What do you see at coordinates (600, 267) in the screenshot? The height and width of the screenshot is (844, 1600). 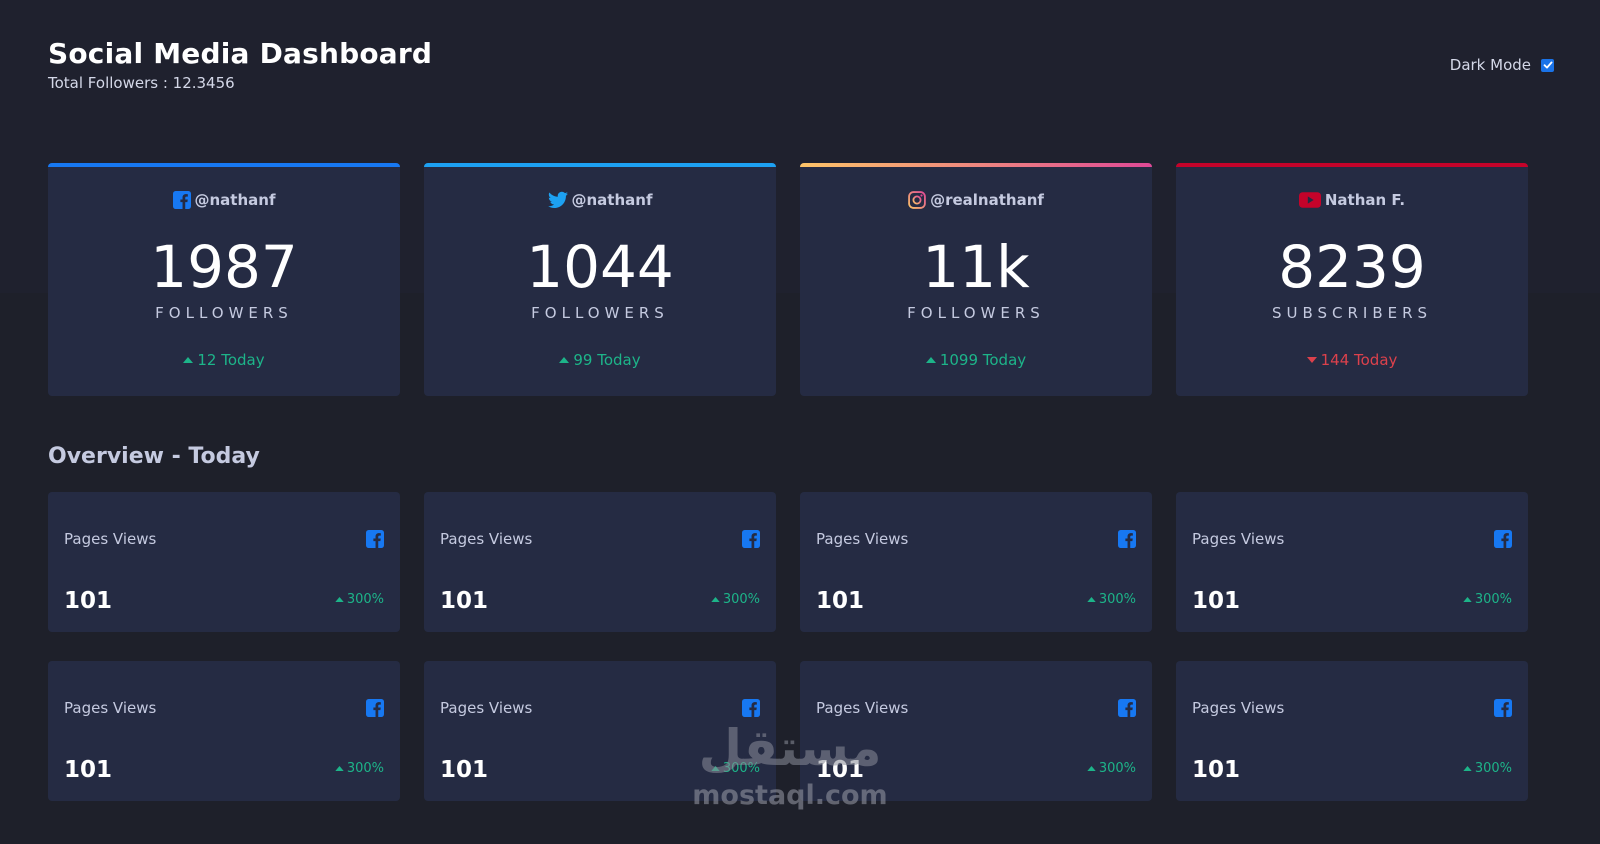 I see `follower-count: 1044` at bounding box center [600, 267].